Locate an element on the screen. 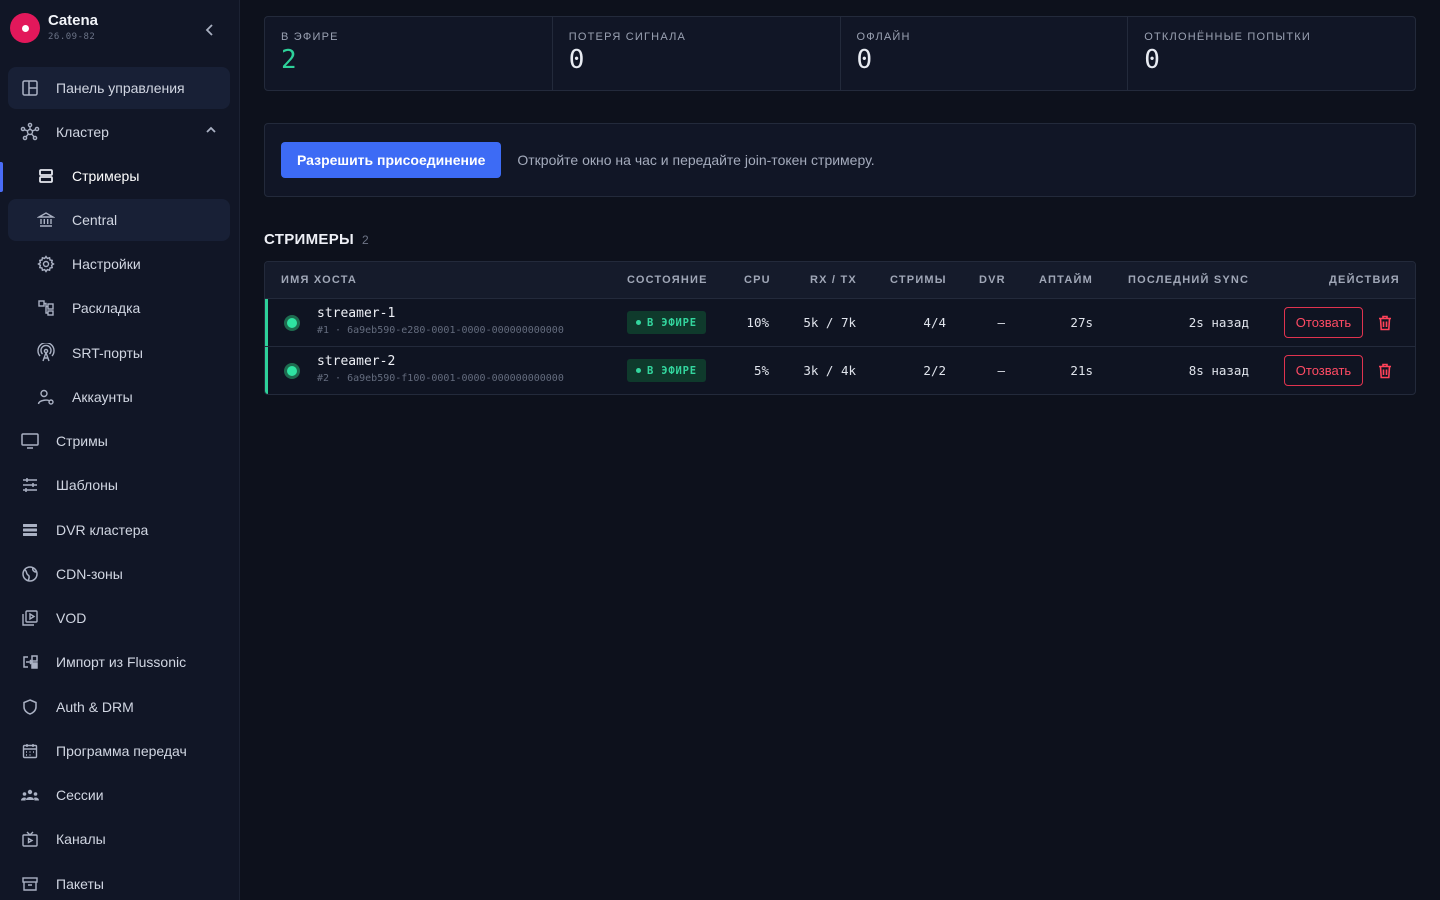 The width and height of the screenshot is (1440, 900). app-version: 26.09-82 is located at coordinates (72, 37).